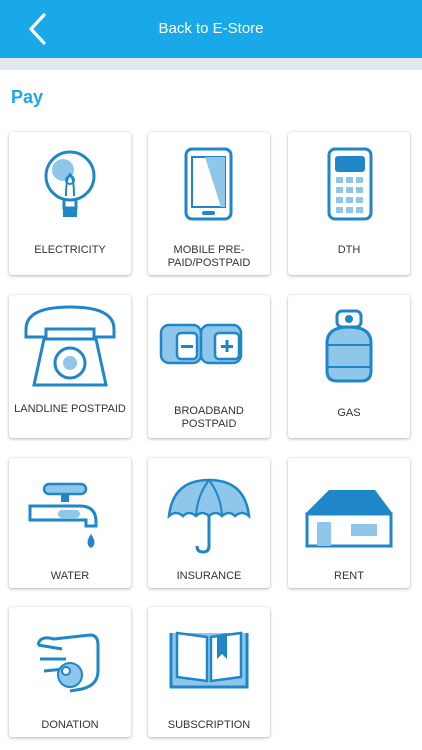 This screenshot has height=750, width=422. I want to click on tile-water: WATER, so click(70, 523).